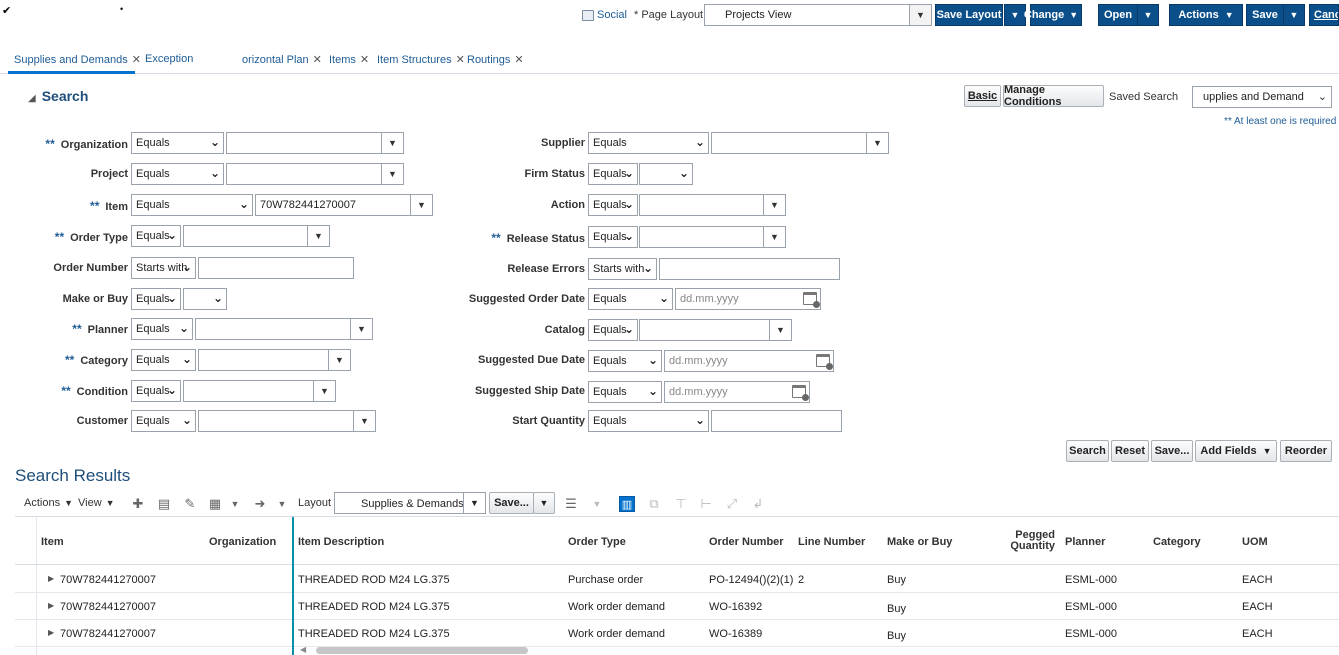  I want to click on horizontal-scrollbar: ◀, so click(815, 649).